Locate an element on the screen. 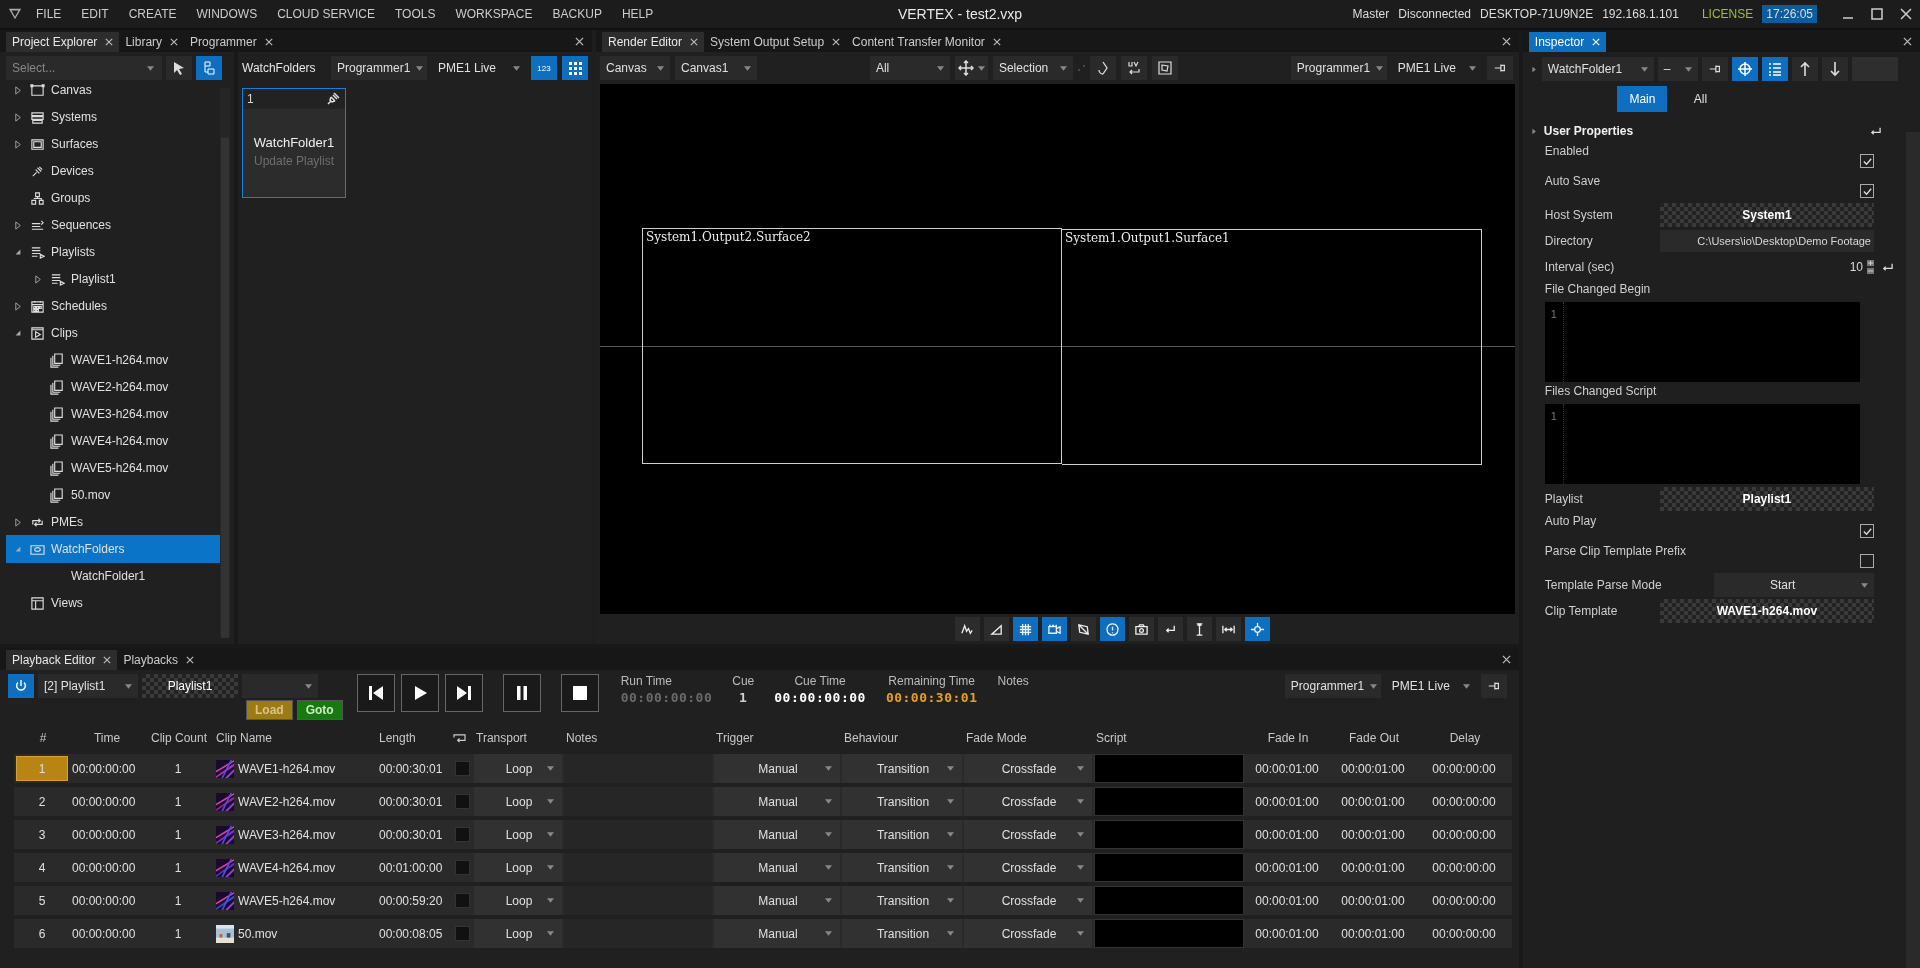 The width and height of the screenshot is (1920, 968). column-header: Trigger is located at coordinates (735, 738).